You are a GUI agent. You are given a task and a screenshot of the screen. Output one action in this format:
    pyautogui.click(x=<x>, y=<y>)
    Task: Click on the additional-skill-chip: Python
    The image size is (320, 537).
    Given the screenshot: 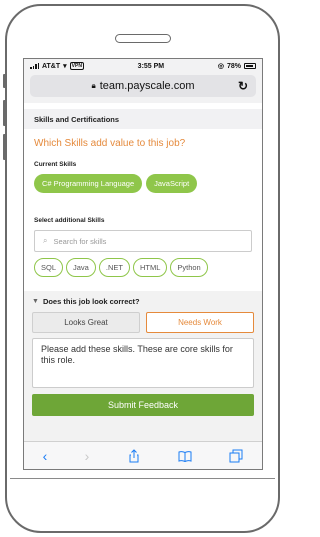 What is the action you would take?
    pyautogui.click(x=189, y=267)
    